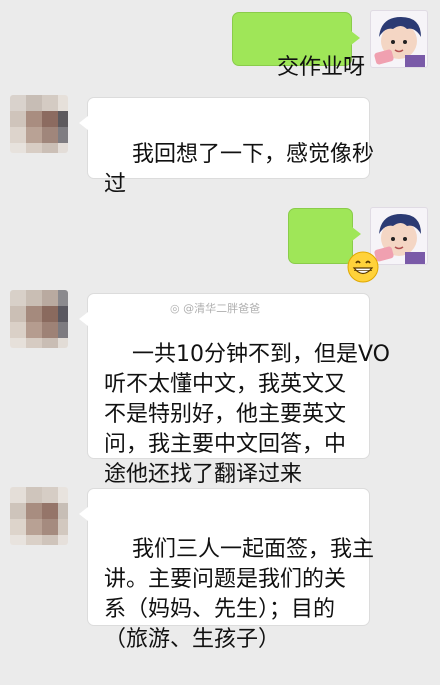 The height and width of the screenshot is (685, 440). Describe the element at coordinates (342, 252) in the screenshot. I see `grinning-face-icon` at that location.